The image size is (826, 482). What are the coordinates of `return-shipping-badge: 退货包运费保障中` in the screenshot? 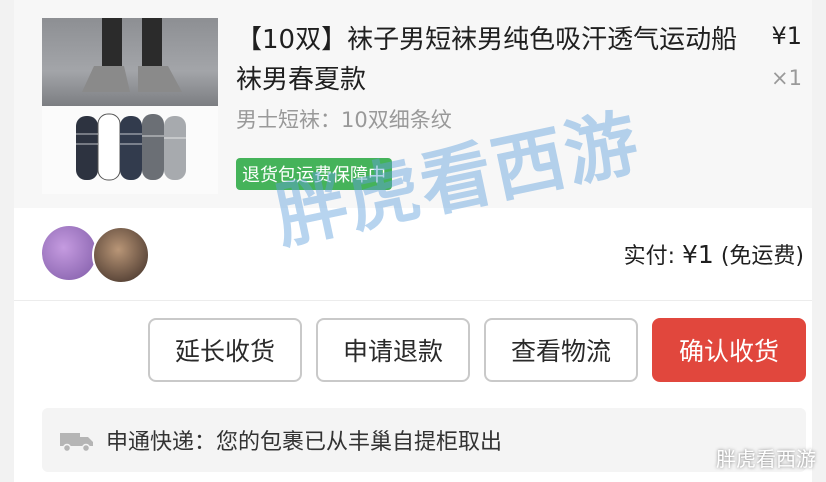 It's located at (314, 174).